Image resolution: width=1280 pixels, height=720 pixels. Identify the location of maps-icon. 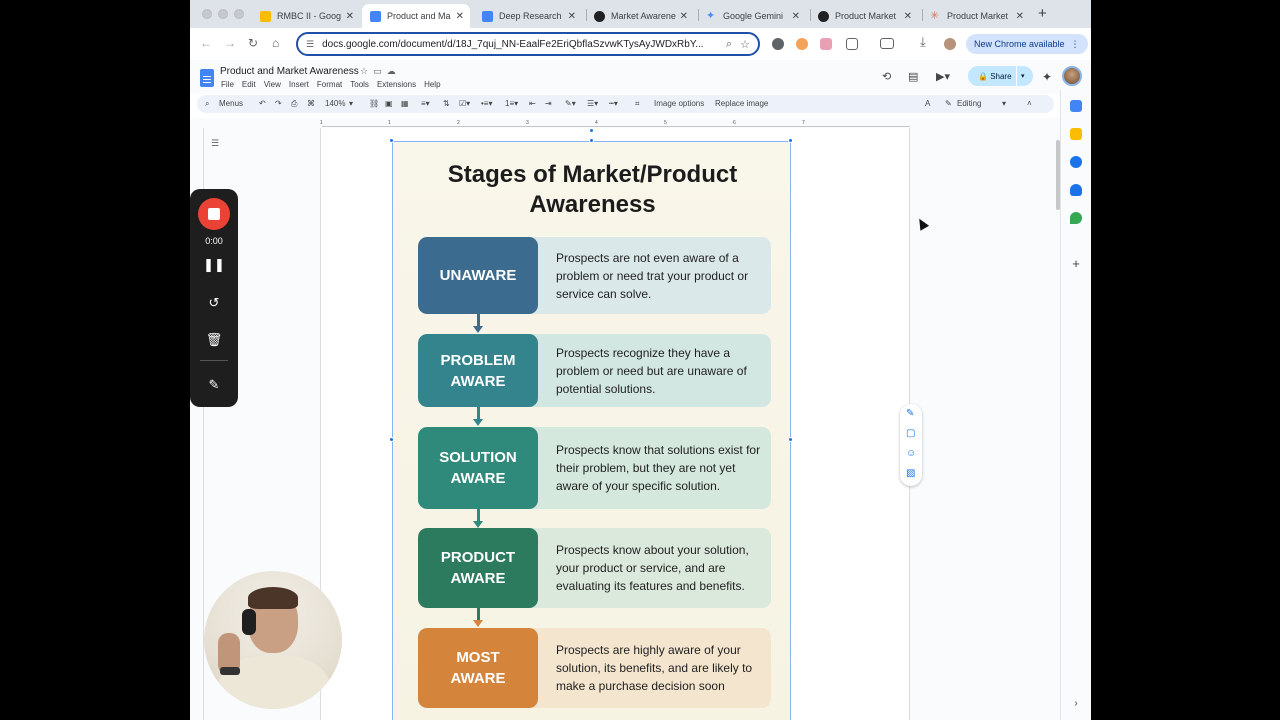
(1076, 218).